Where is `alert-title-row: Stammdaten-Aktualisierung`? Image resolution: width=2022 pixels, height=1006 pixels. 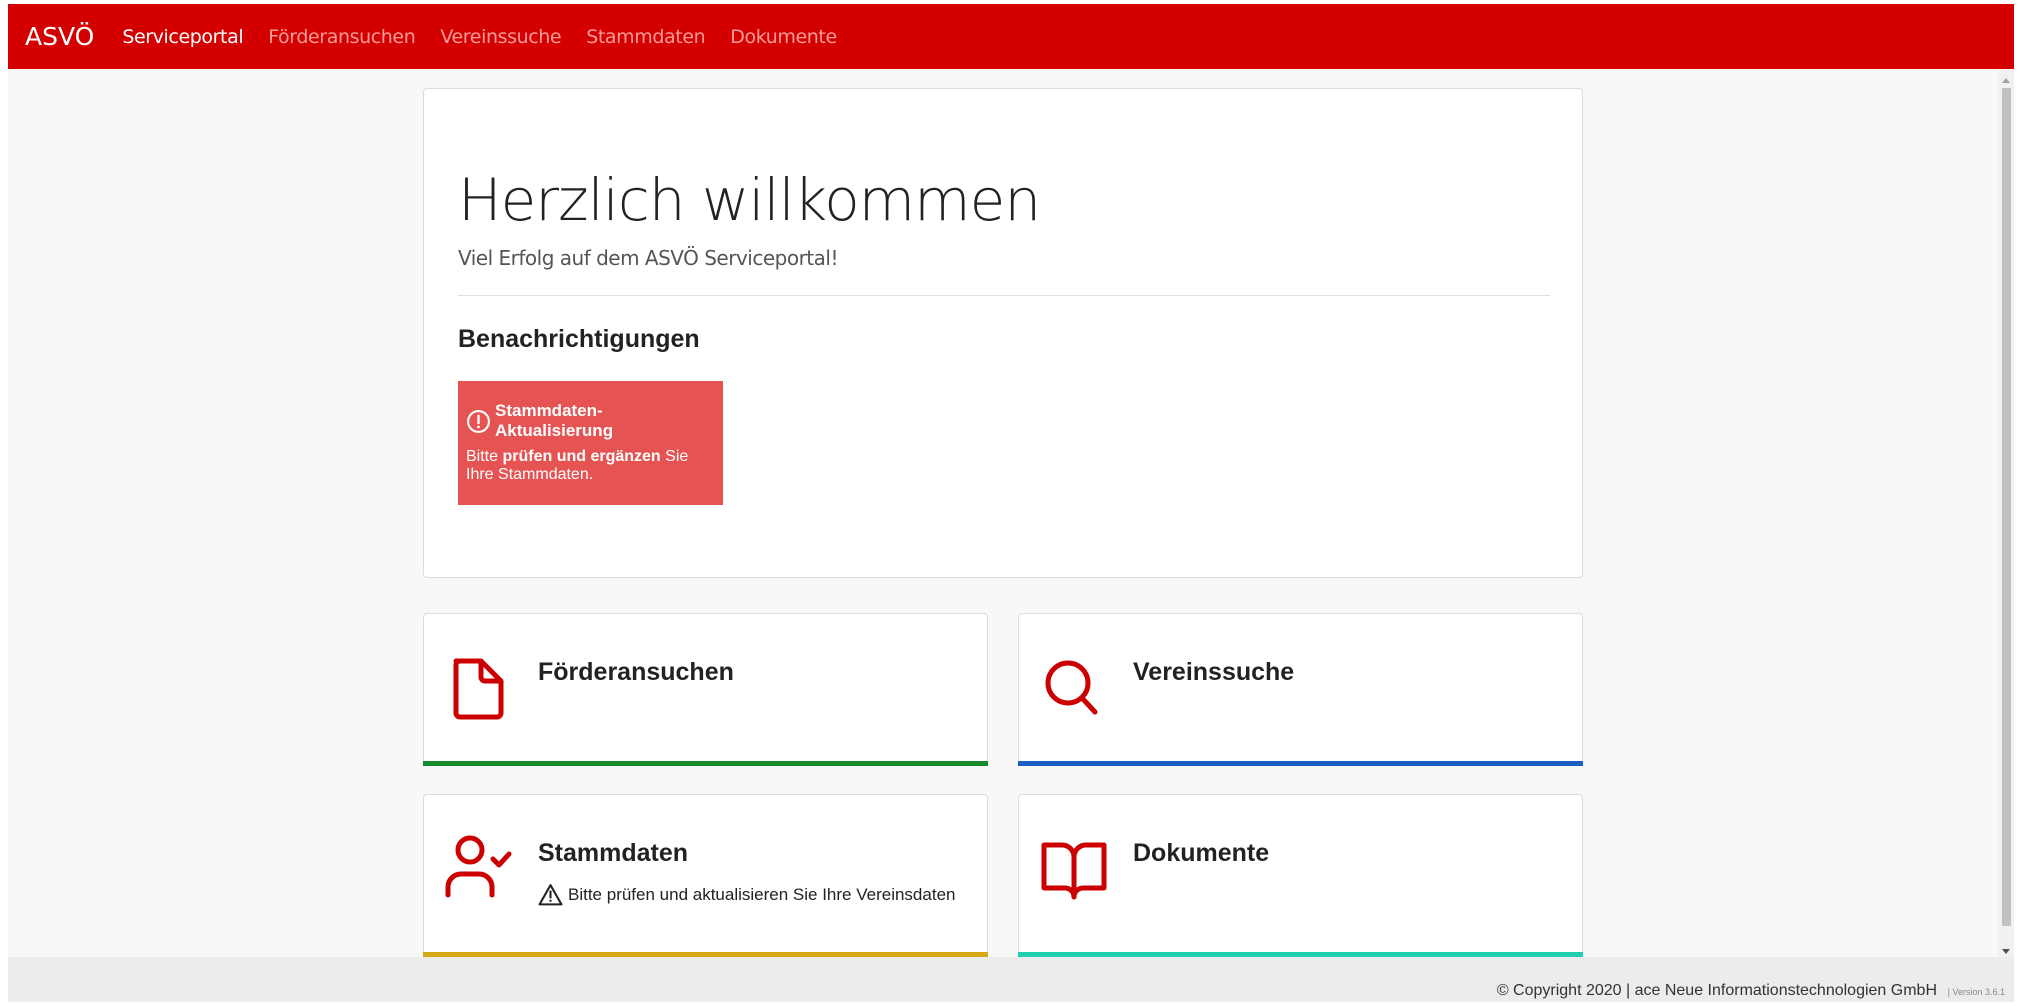 alert-title-row: Stammdaten-Aktualisierung is located at coordinates (590, 421).